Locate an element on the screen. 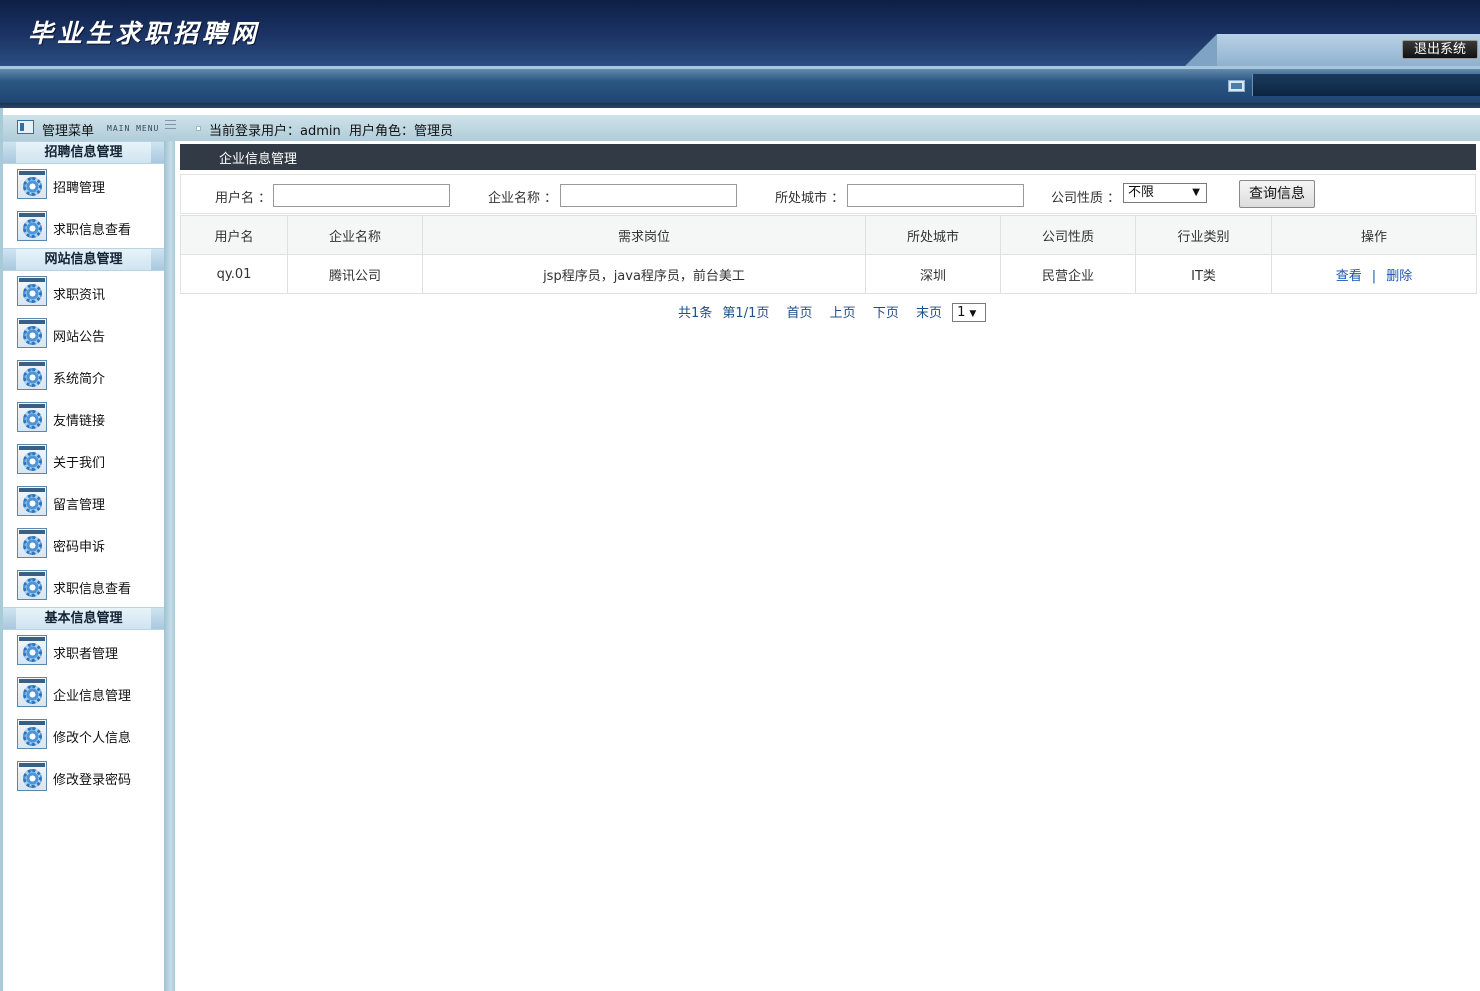  sidebar-item: 友情链接 is located at coordinates (83, 418).